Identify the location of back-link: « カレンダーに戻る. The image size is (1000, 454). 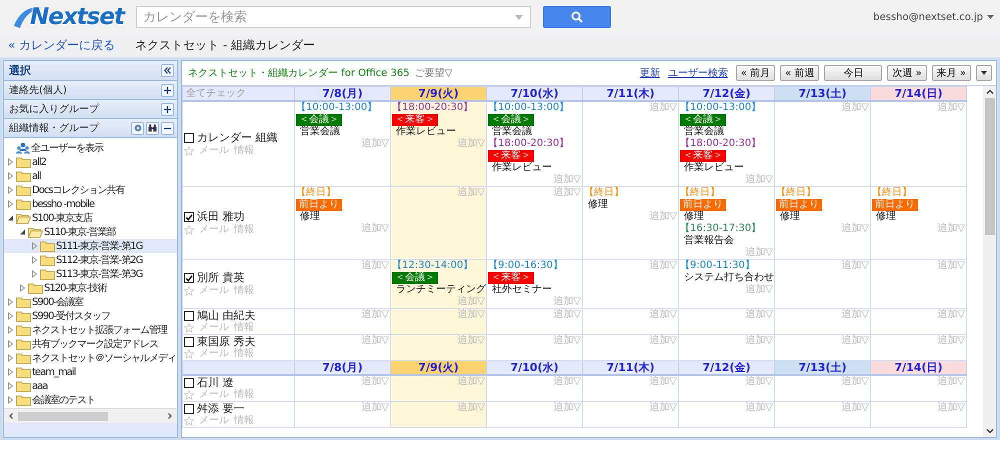
(62, 45).